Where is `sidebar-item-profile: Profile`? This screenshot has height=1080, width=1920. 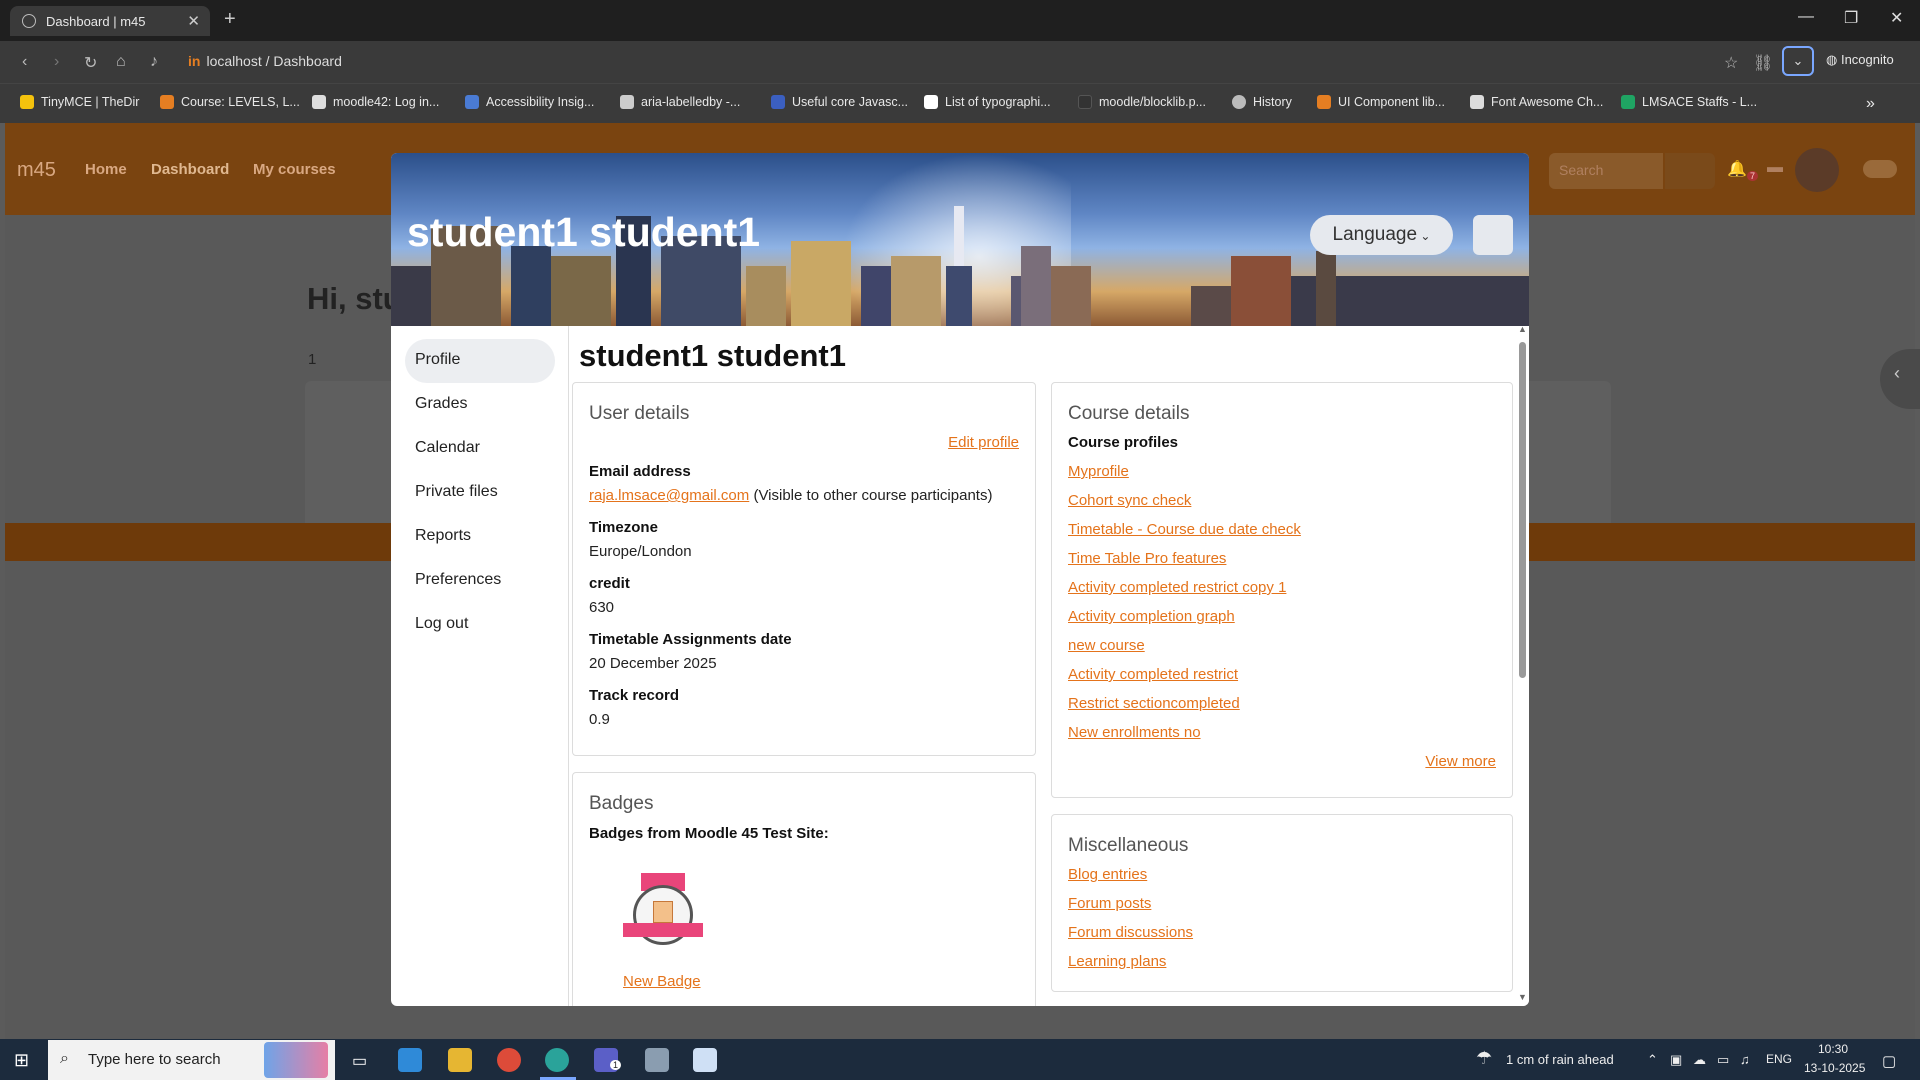
sidebar-item-profile: Profile is located at coordinates (480, 361).